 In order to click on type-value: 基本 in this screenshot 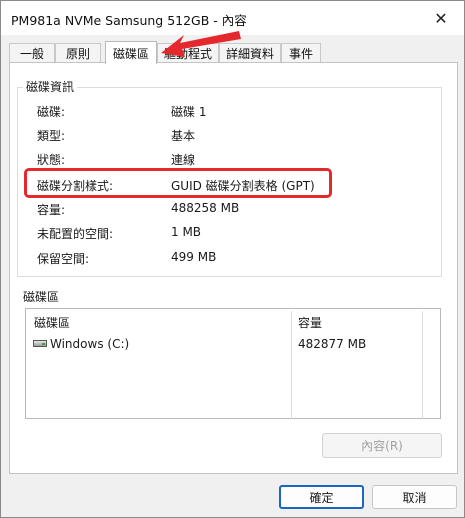, I will do `click(183, 136)`.